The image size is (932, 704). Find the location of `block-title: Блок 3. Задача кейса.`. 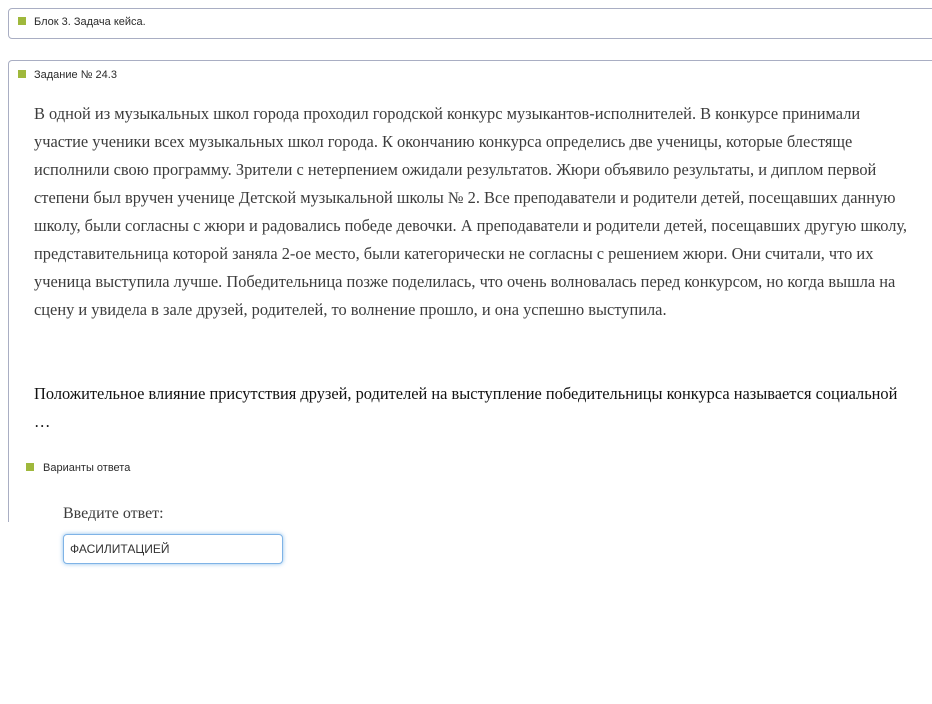

block-title: Блок 3. Задача кейса. is located at coordinates (90, 22).